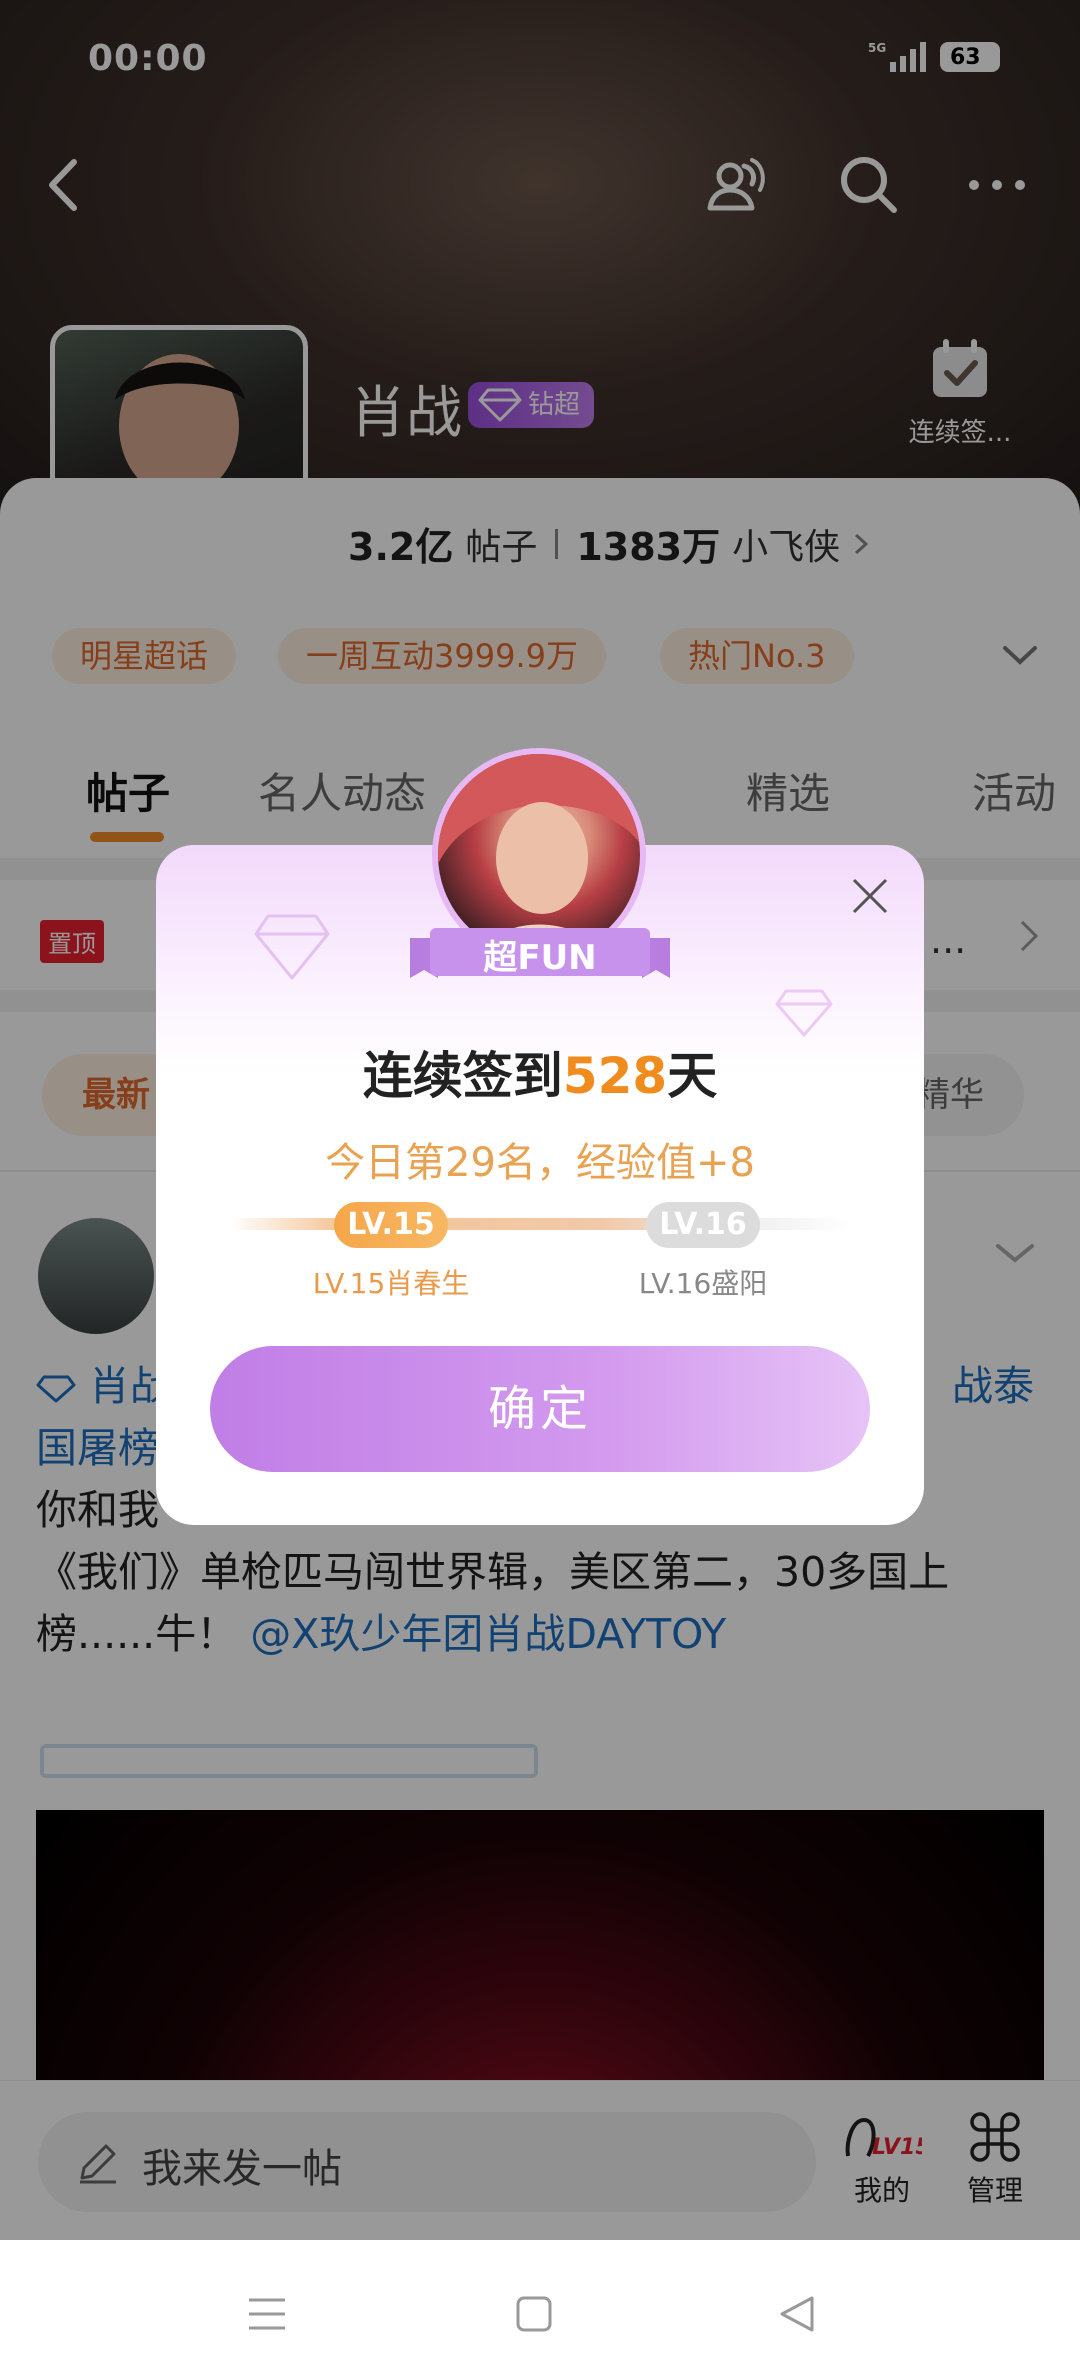 The image size is (1080, 2374). I want to click on system-nav-bar, so click(540, 2307).